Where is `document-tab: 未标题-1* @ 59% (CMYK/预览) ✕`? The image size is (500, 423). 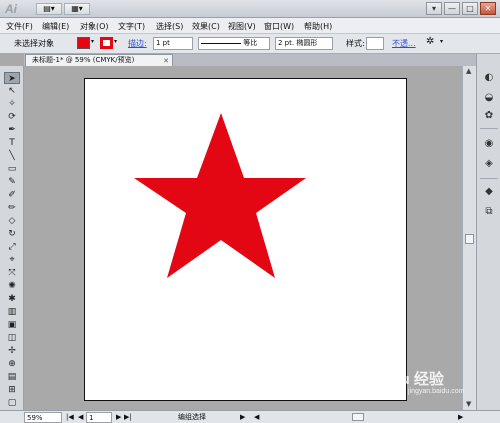 document-tab: 未标题-1* @ 59% (CMYK/预览) ✕ is located at coordinates (99, 60).